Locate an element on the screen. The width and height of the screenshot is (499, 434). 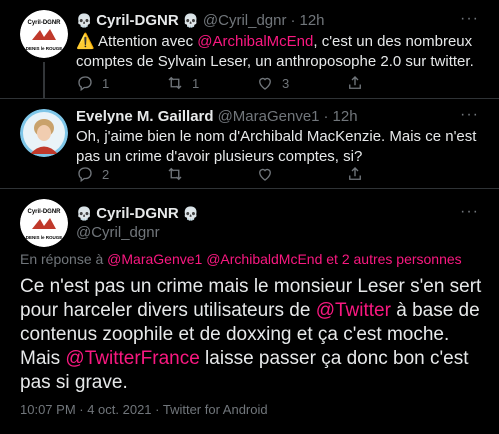
display-name: Evelyne M. Gaillard is located at coordinates (145, 116).